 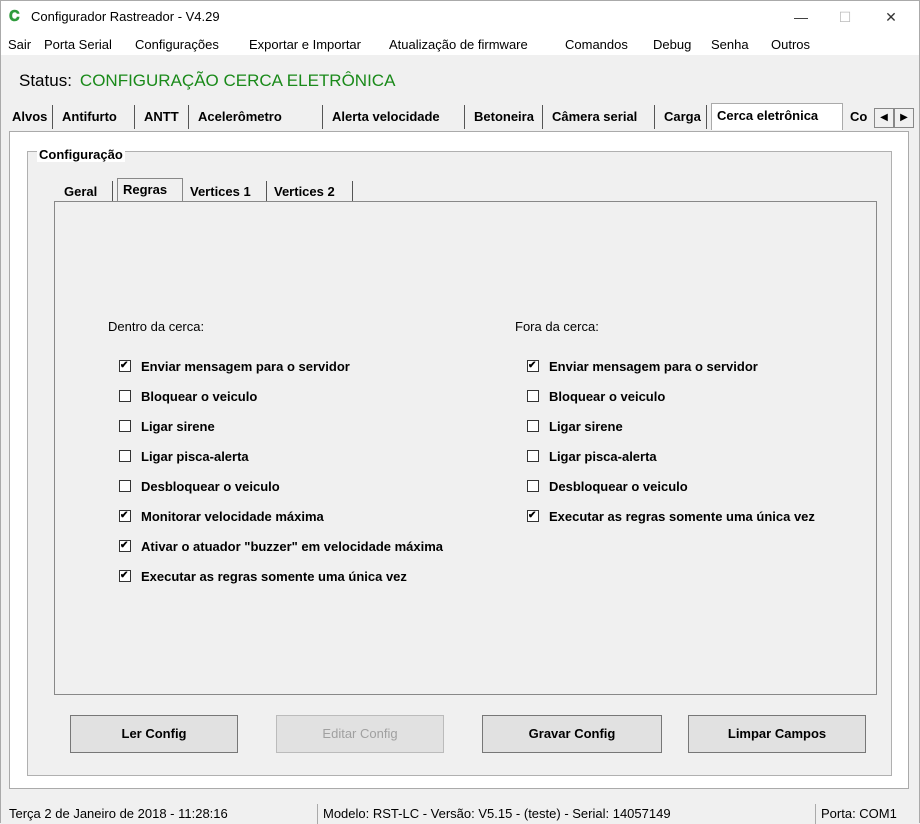 What do you see at coordinates (232, 516) in the screenshot?
I see `checkbox-label: Monitorar velocidade máxima` at bounding box center [232, 516].